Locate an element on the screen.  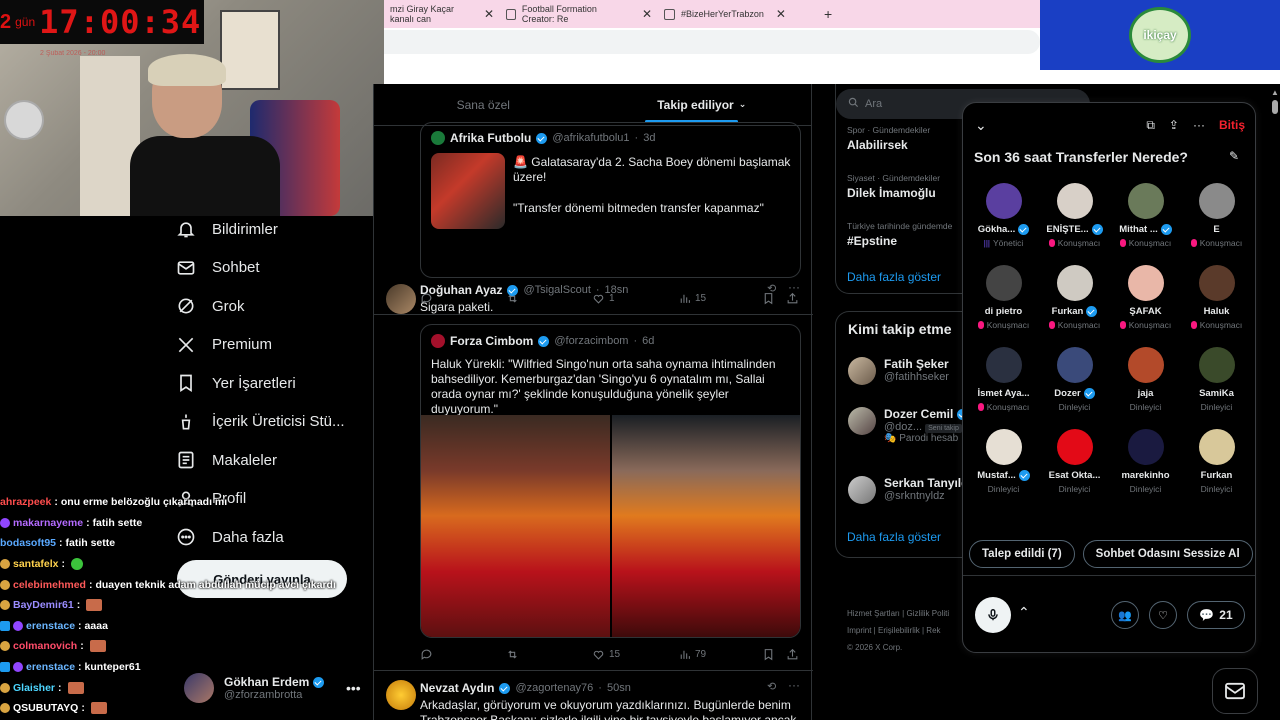
nav-item-articles: Makaleler is located at coordinates (274, 460).